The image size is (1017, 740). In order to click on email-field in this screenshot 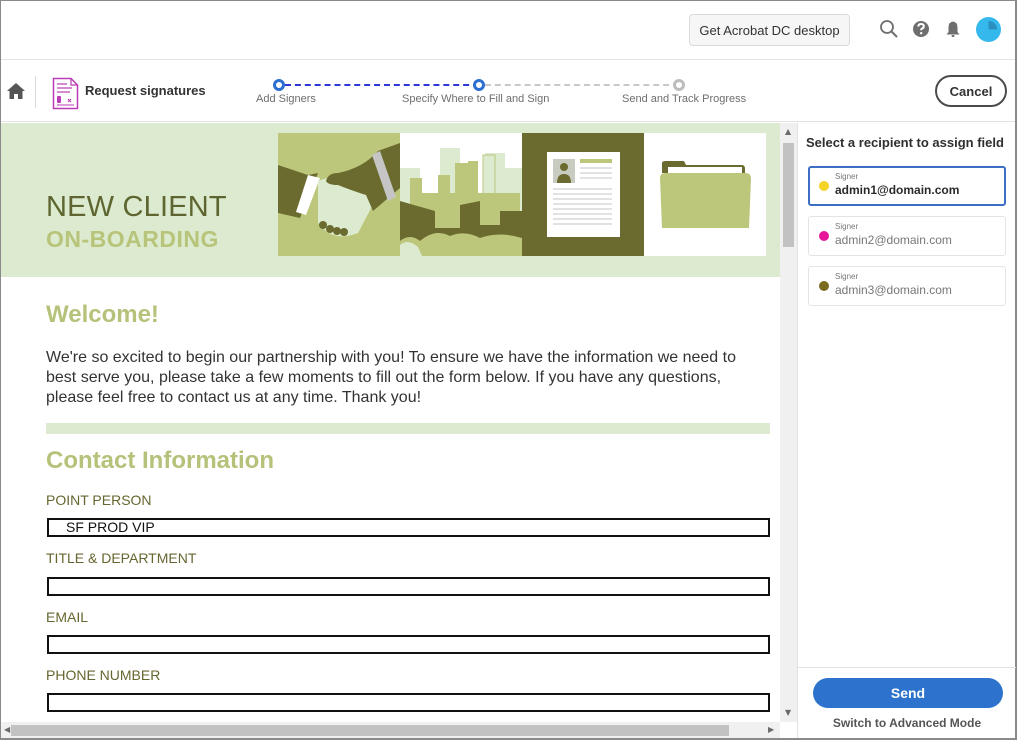, I will do `click(408, 644)`.